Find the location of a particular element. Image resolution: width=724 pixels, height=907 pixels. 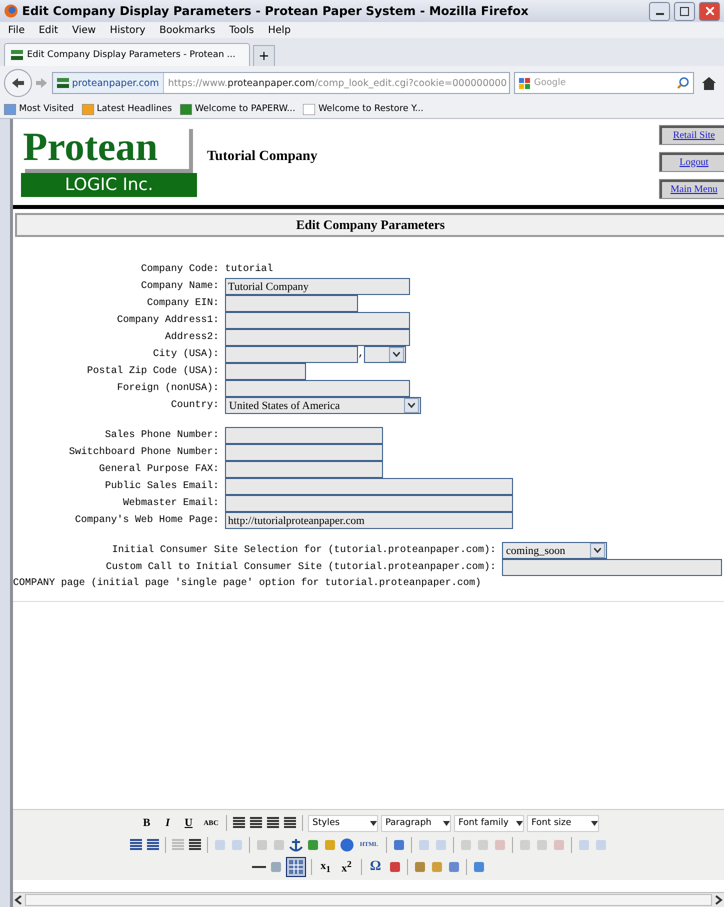

script-button: x$^{2}$ is located at coordinates (347, 867).